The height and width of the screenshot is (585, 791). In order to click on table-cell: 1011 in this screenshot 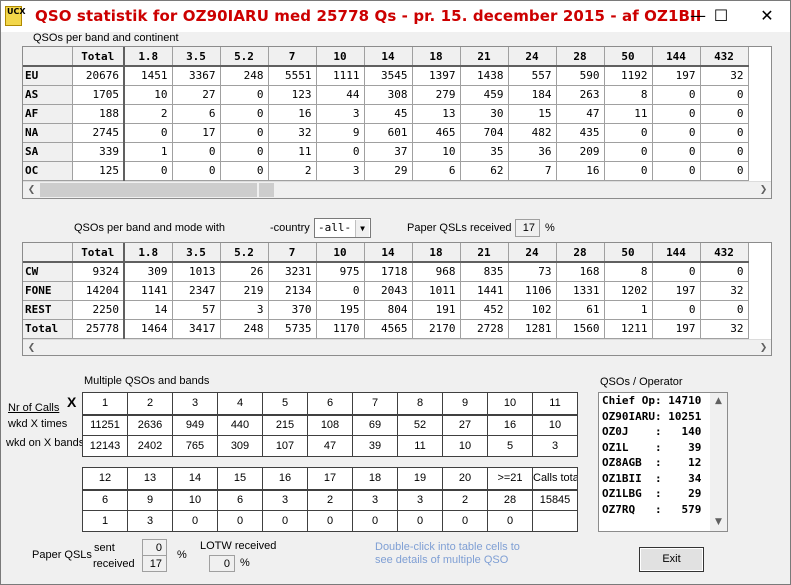, I will do `click(436, 291)`.